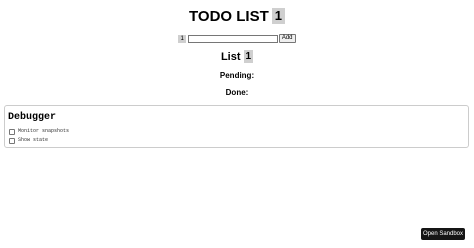  I want to click on show-state-checkbox, so click(12, 140).